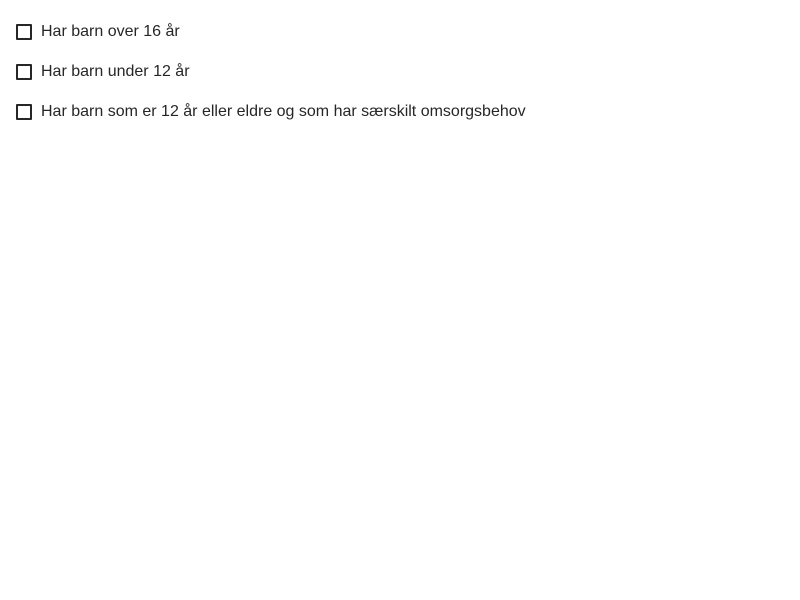 The image size is (800, 600). Describe the element at coordinates (110, 32) in the screenshot. I see `checkbox-label: Har barn over 16 år` at that location.